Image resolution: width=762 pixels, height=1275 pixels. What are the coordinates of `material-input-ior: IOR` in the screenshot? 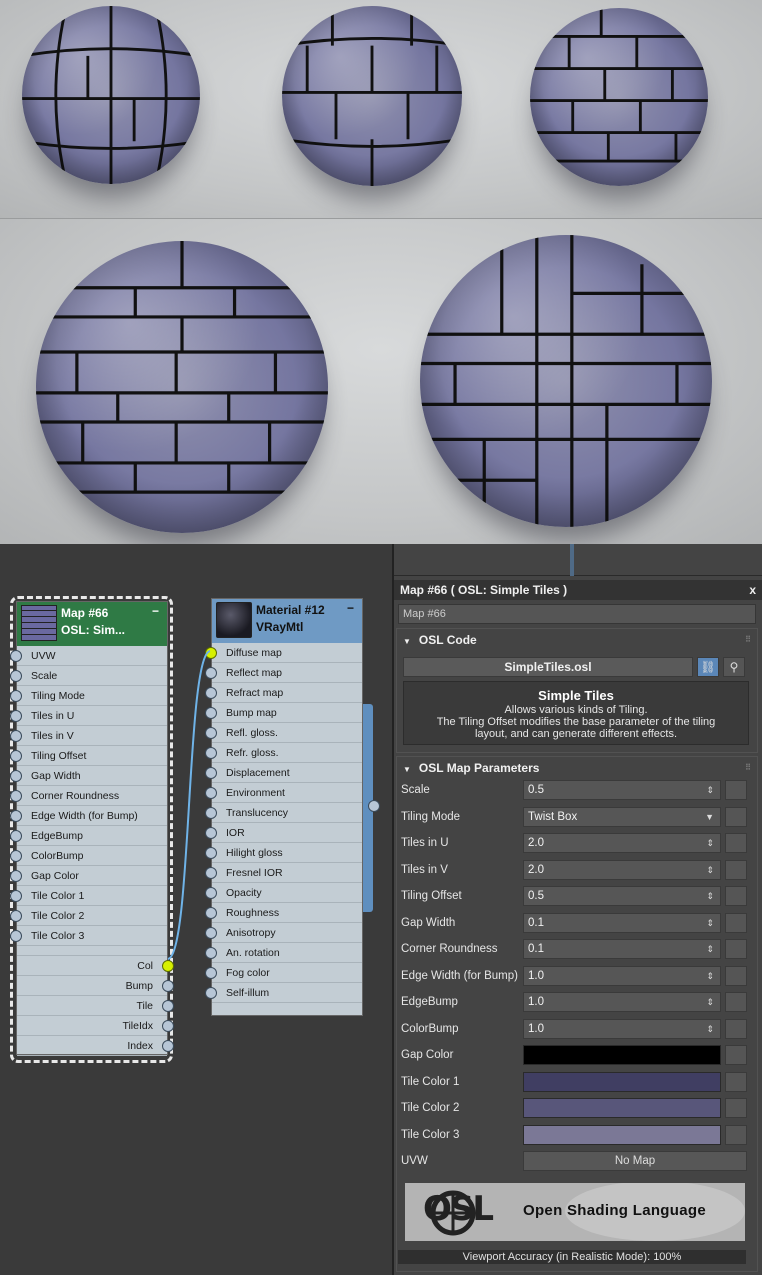 It's located at (283, 833).